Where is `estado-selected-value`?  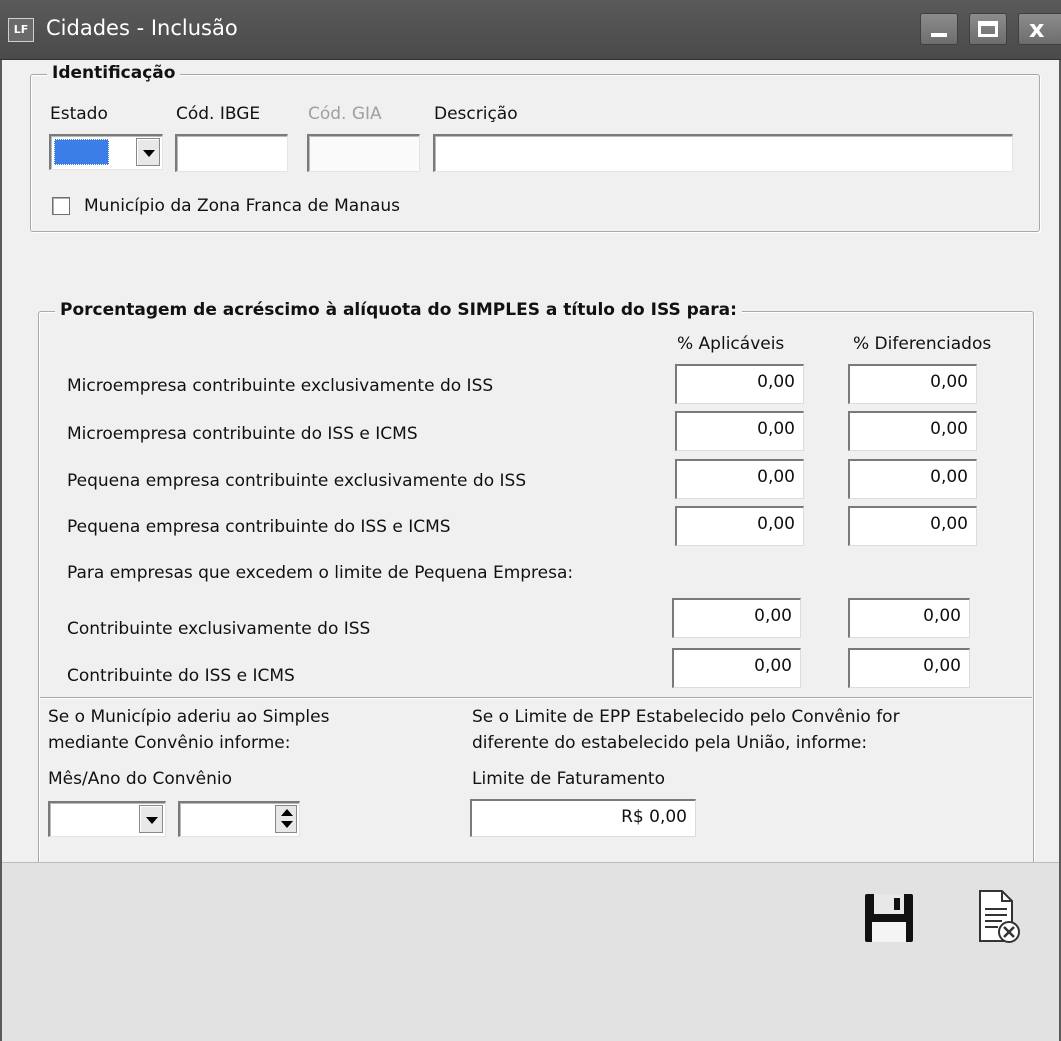 estado-selected-value is located at coordinates (81, 152).